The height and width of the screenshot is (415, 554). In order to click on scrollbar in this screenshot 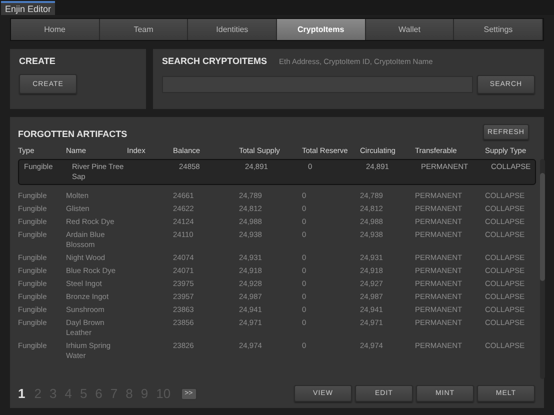, I will do `click(542, 269)`.